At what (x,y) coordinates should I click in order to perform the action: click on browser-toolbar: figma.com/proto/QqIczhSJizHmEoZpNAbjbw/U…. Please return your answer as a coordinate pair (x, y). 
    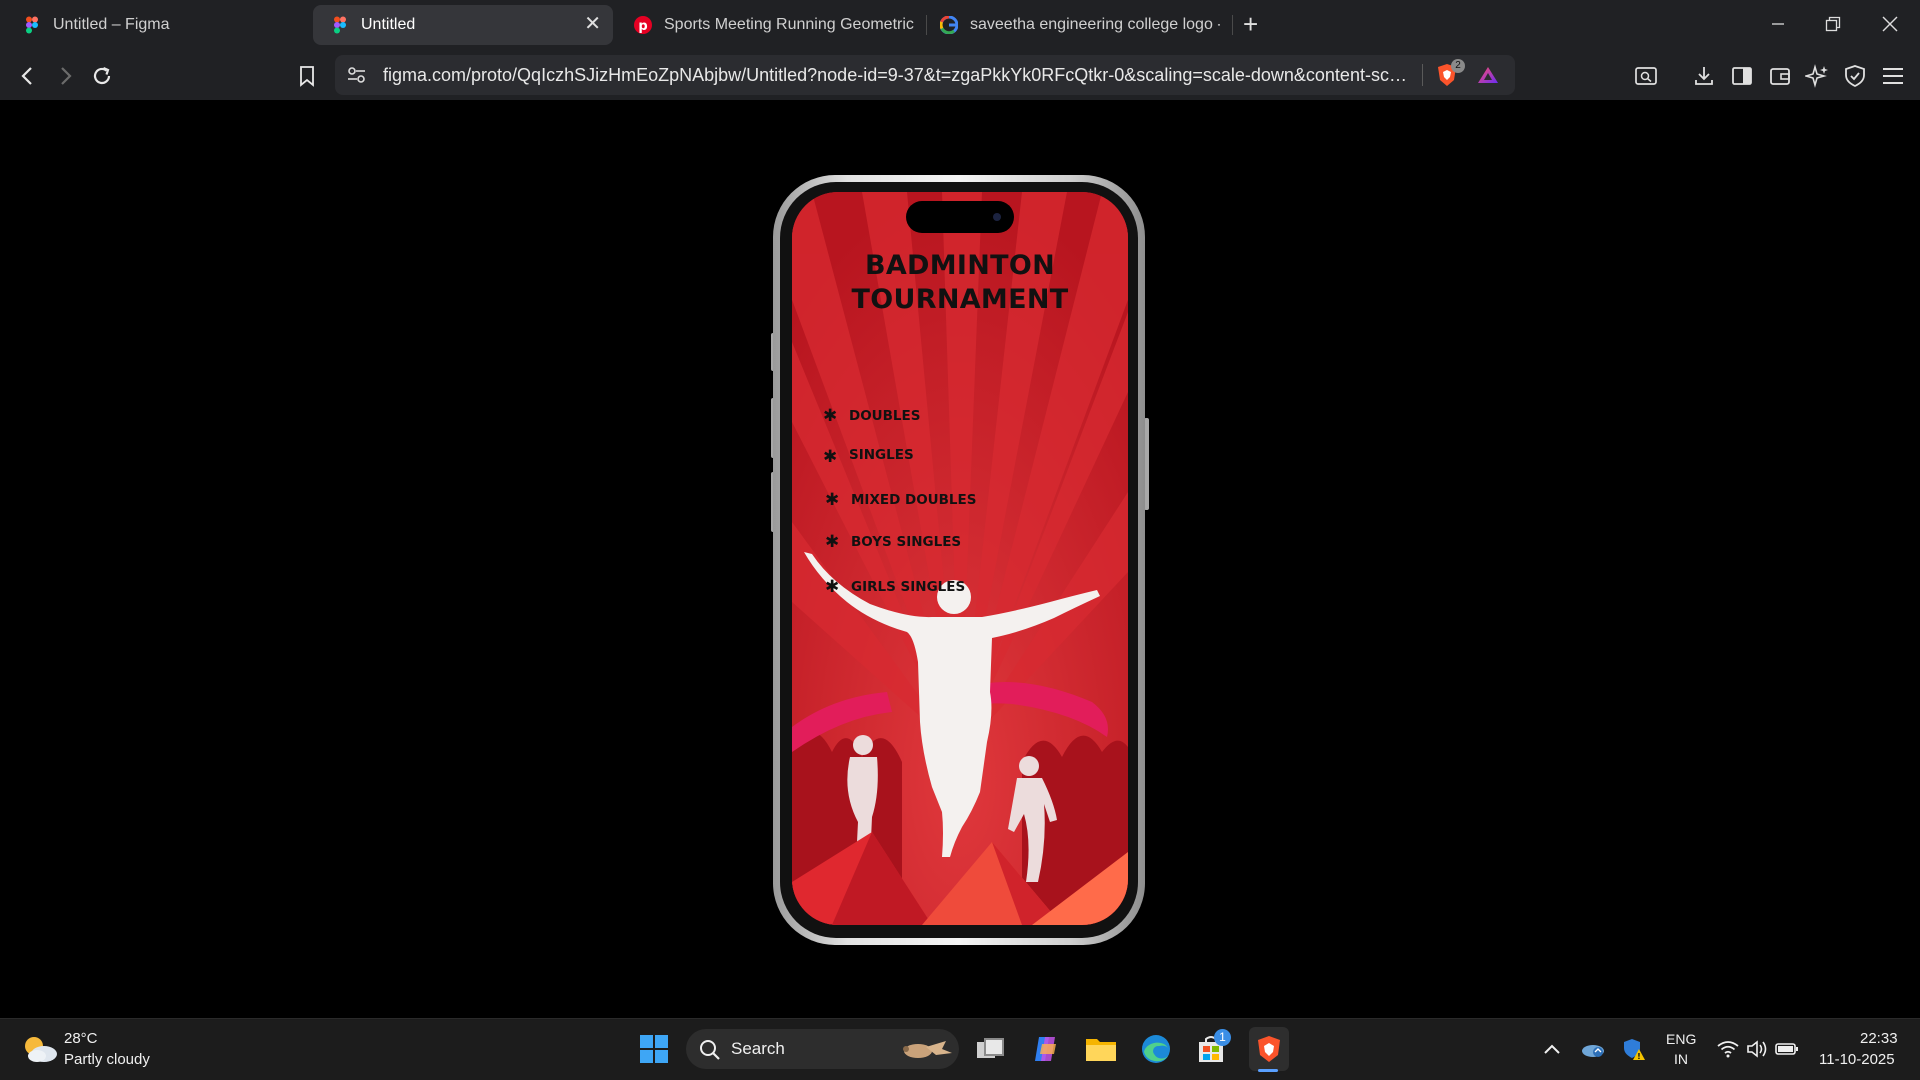
    Looking at the image, I should click on (960, 75).